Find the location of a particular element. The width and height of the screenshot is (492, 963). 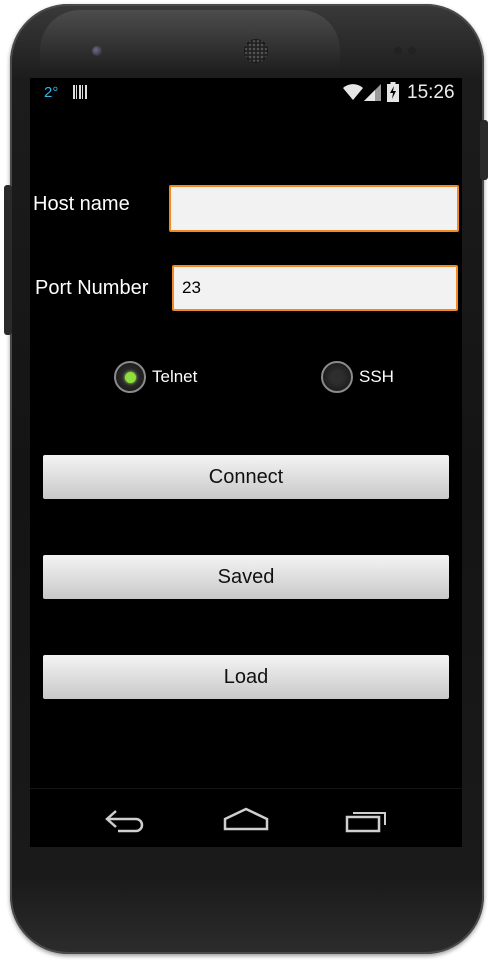

volume-button is located at coordinates (8, 260).